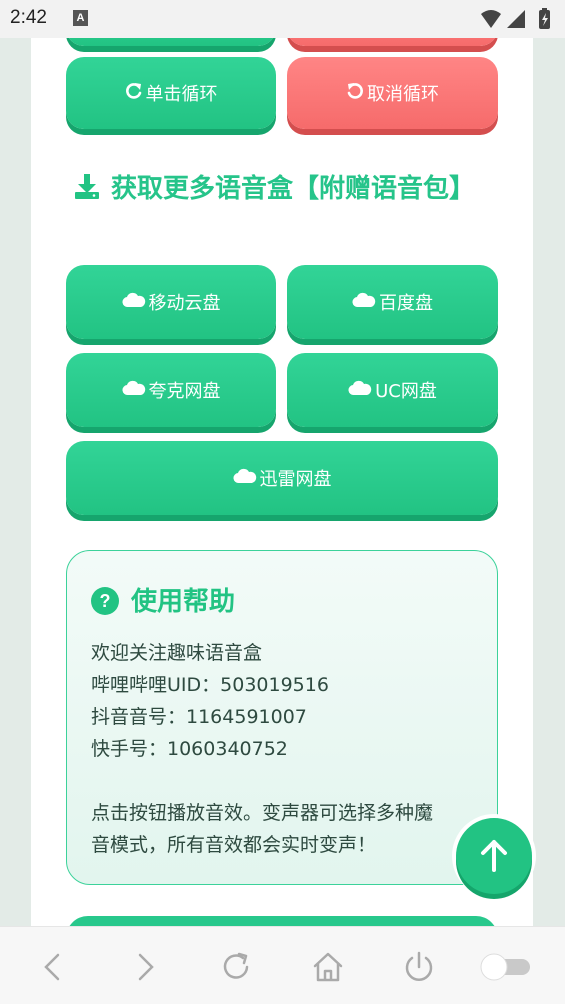 This screenshot has width=565, height=1004. Describe the element at coordinates (328, 967) in the screenshot. I see `home-icon` at that location.